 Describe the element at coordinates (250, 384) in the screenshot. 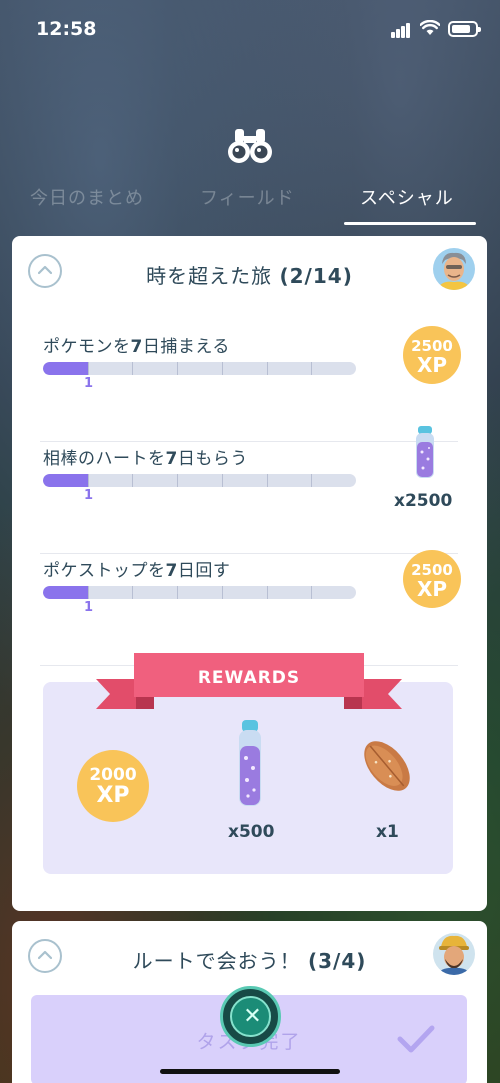

I see `task-row: ポケモンを7日捕まえる 1 2500 XP` at that location.